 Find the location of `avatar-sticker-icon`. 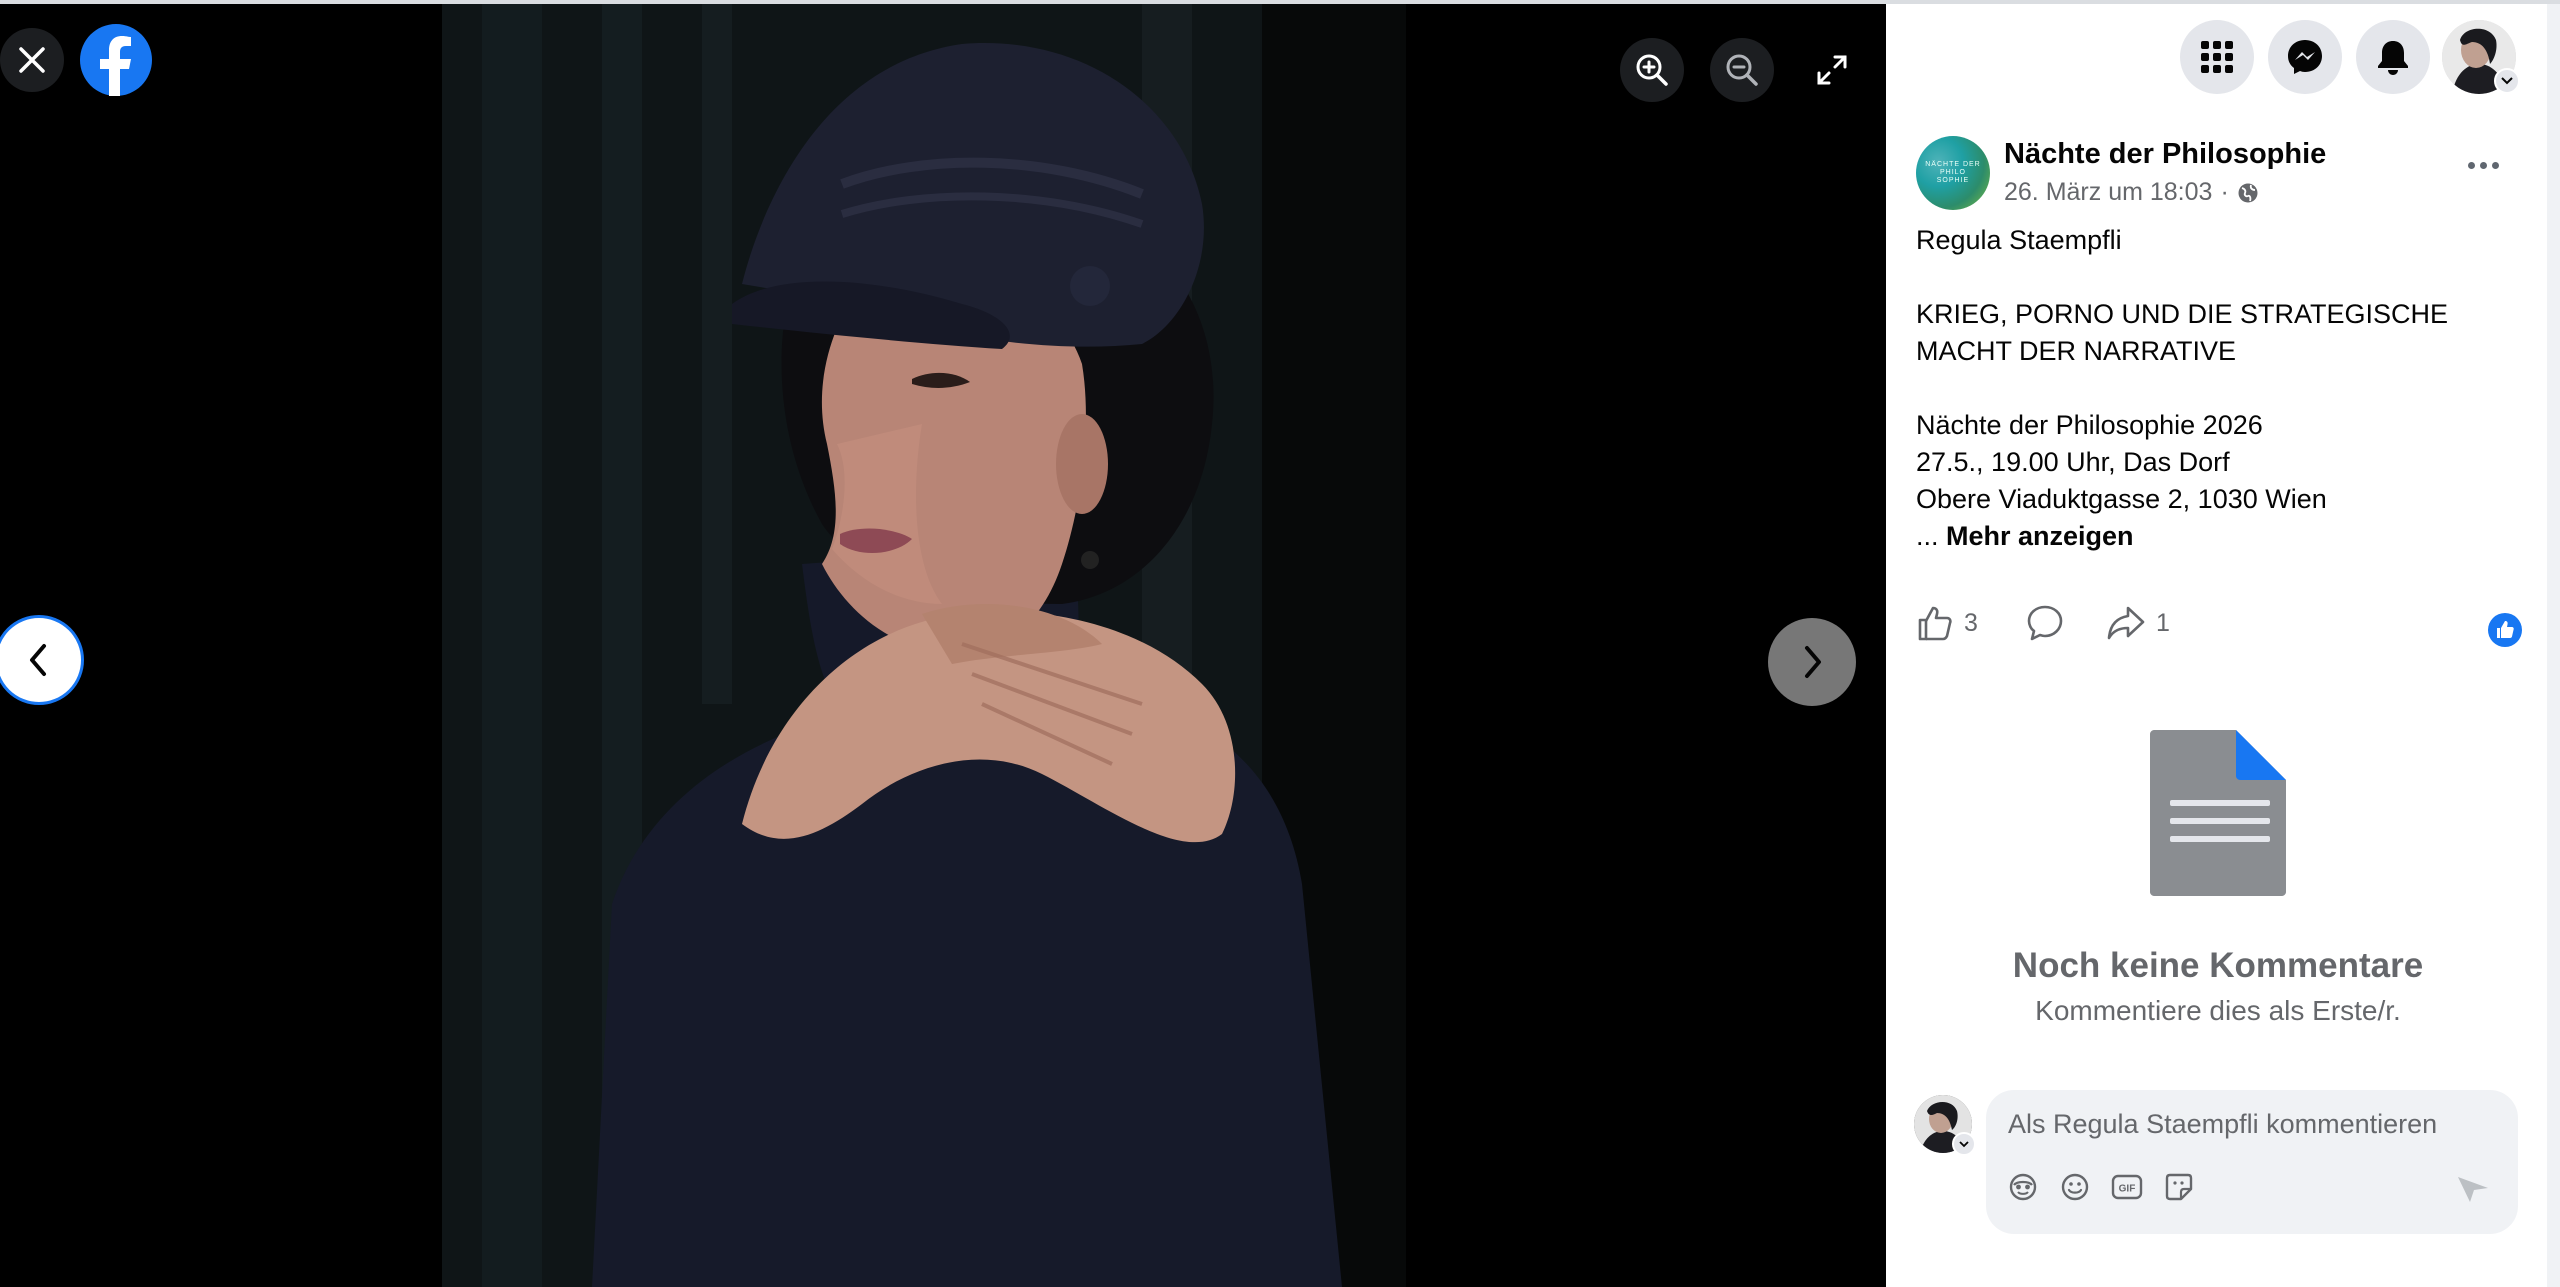

avatar-sticker-icon is located at coordinates (2023, 1187).